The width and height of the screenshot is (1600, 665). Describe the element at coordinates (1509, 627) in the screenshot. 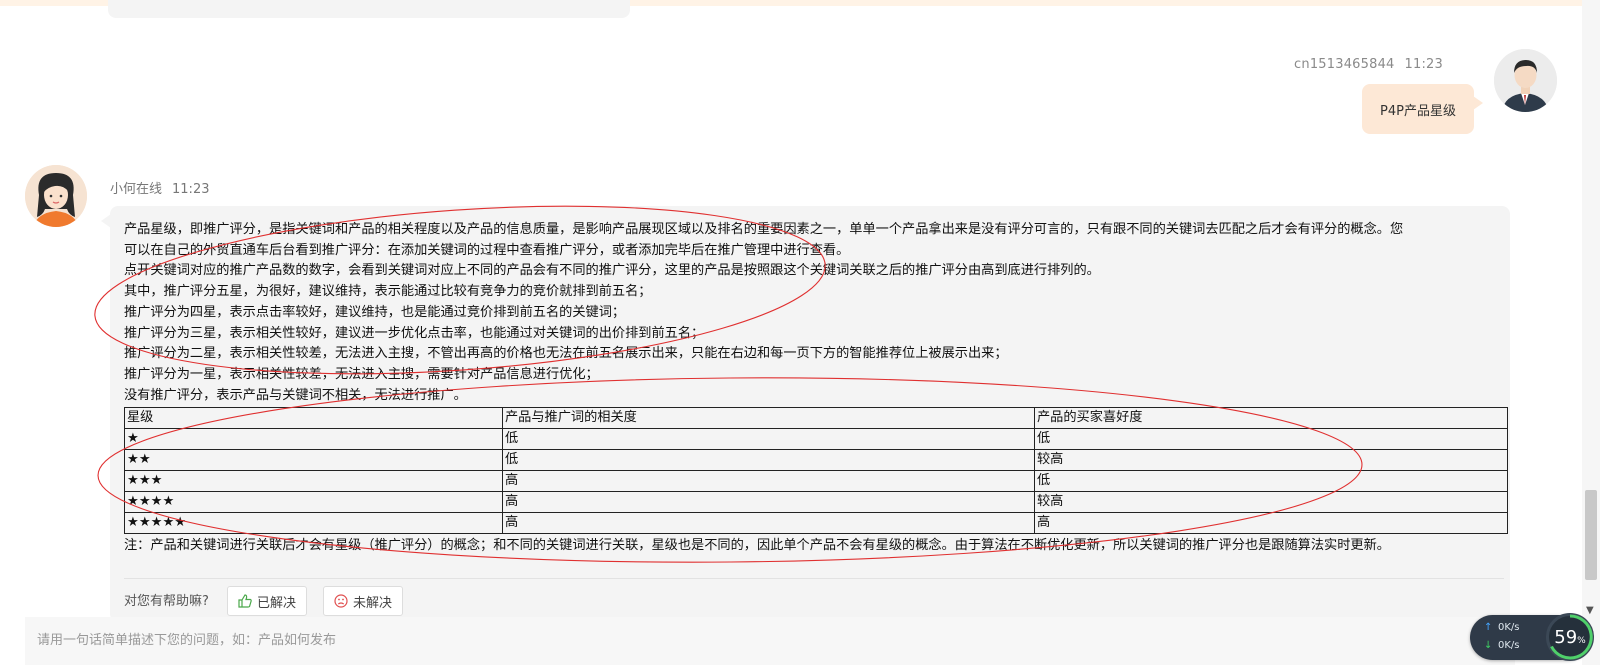

I see `upload-speed-value: 0K/s` at that location.